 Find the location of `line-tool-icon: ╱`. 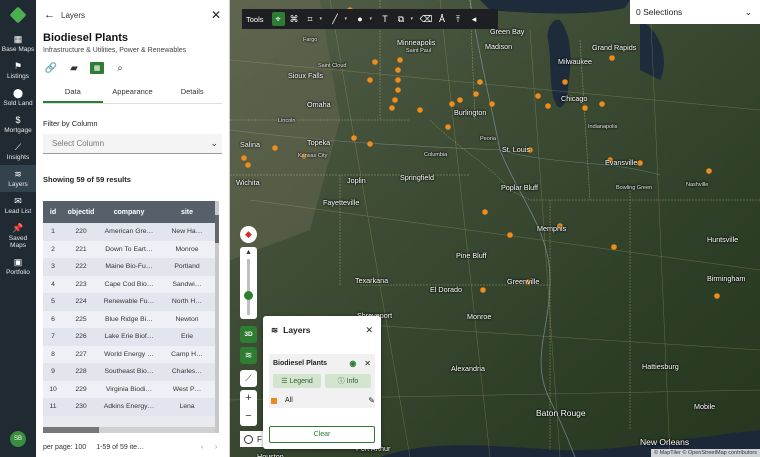

line-tool-icon: ╱ is located at coordinates (335, 19).